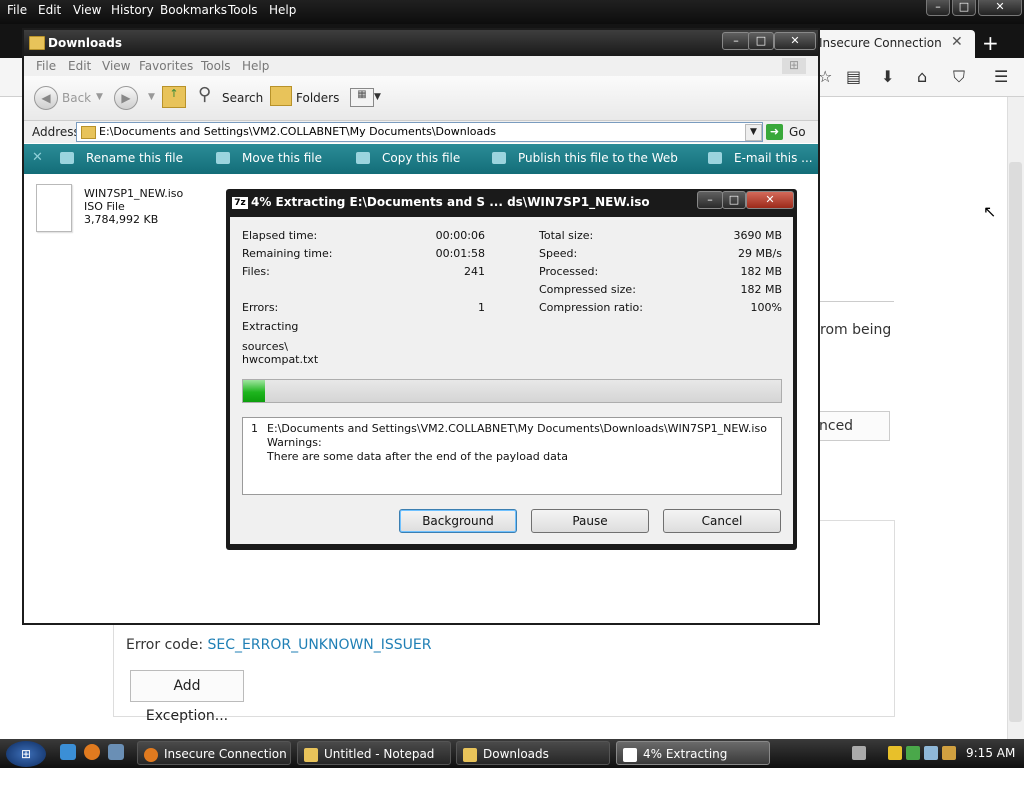 Image resolution: width=1024 pixels, height=790 pixels. What do you see at coordinates (797, 132) in the screenshot?
I see `go-button-label: Go` at bounding box center [797, 132].